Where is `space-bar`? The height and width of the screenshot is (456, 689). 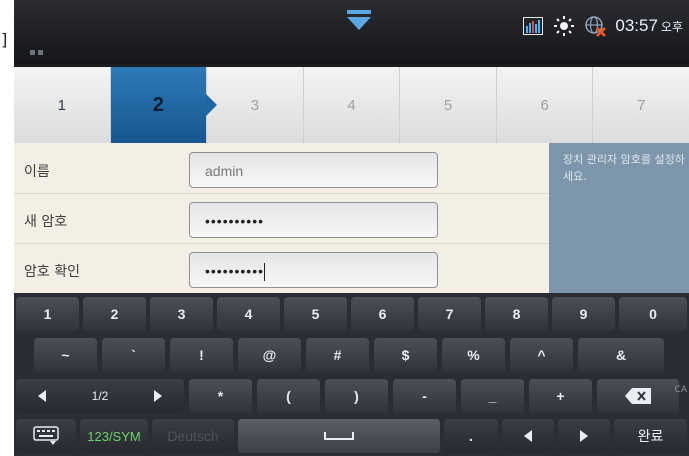 space-bar is located at coordinates (339, 436).